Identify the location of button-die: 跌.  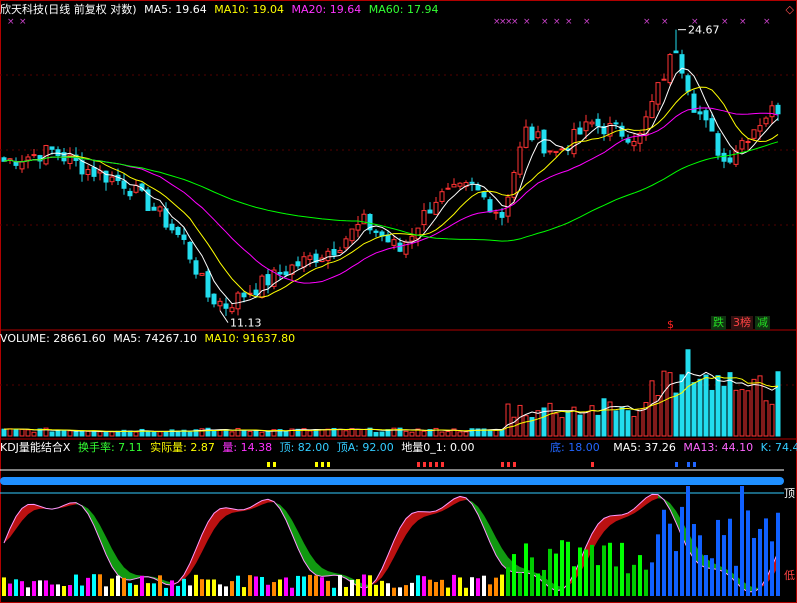
(718, 323).